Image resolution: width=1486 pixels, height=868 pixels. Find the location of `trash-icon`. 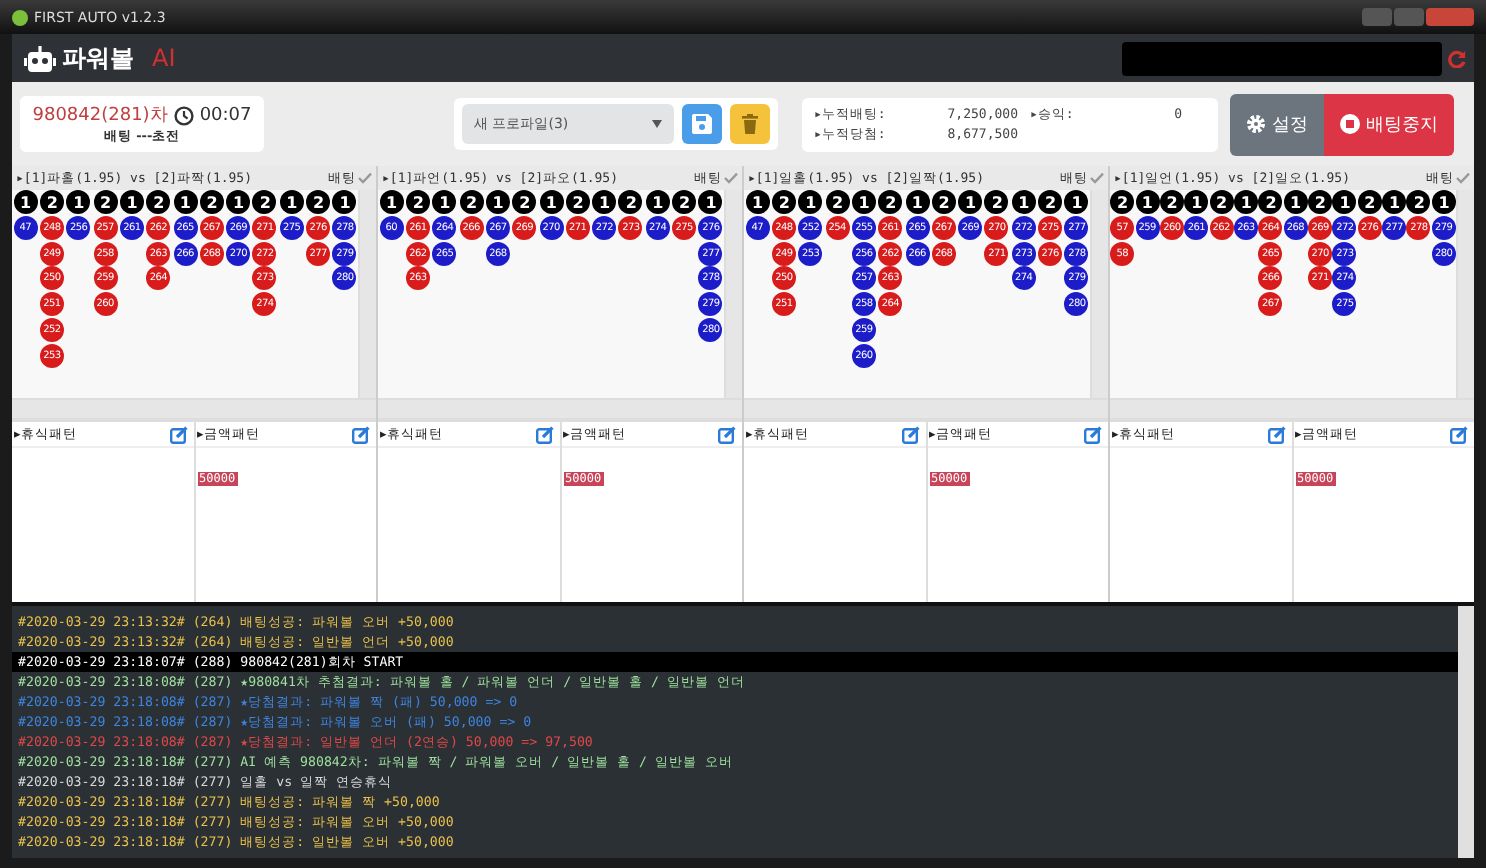

trash-icon is located at coordinates (750, 124).